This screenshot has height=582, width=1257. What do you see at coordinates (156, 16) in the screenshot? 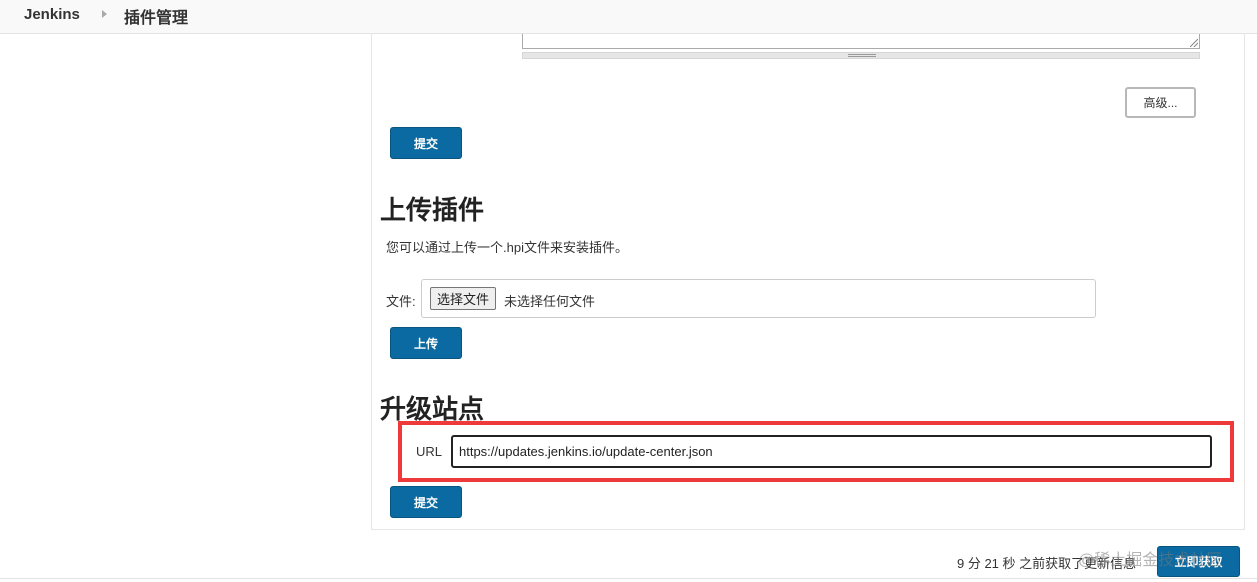
I see `breadcrumb-current-page: 插件管理` at bounding box center [156, 16].